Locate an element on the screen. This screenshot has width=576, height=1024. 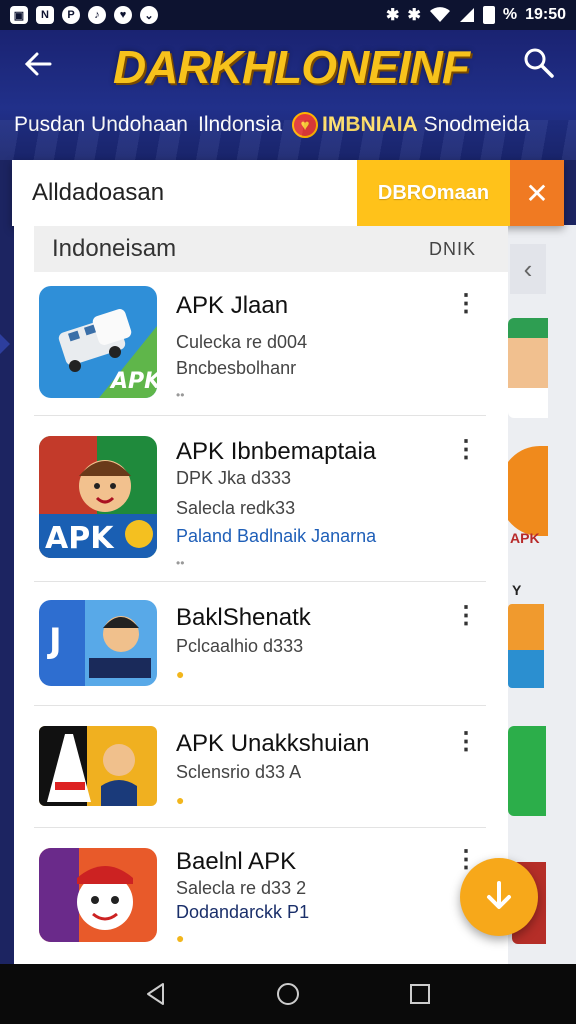
background-label: Y is located at coordinates (517, 590).